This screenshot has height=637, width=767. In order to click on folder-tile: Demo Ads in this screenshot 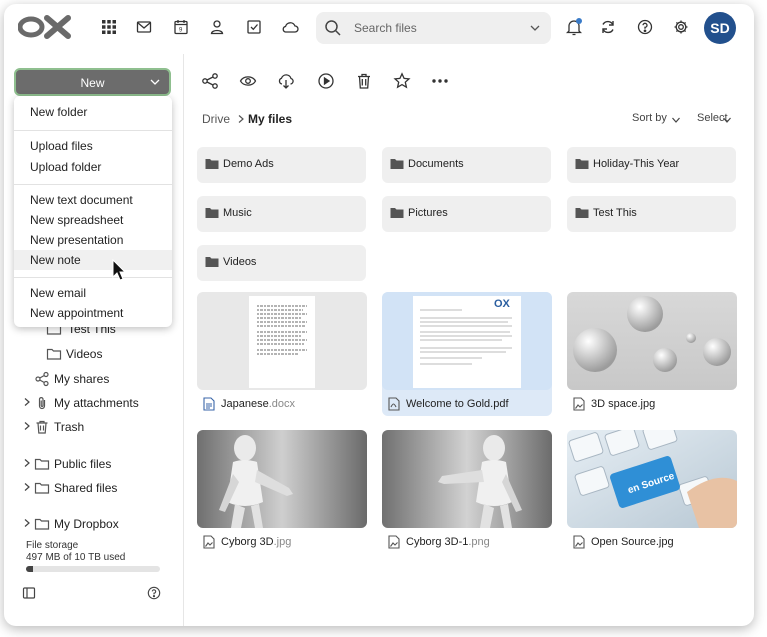, I will do `click(281, 165)`.